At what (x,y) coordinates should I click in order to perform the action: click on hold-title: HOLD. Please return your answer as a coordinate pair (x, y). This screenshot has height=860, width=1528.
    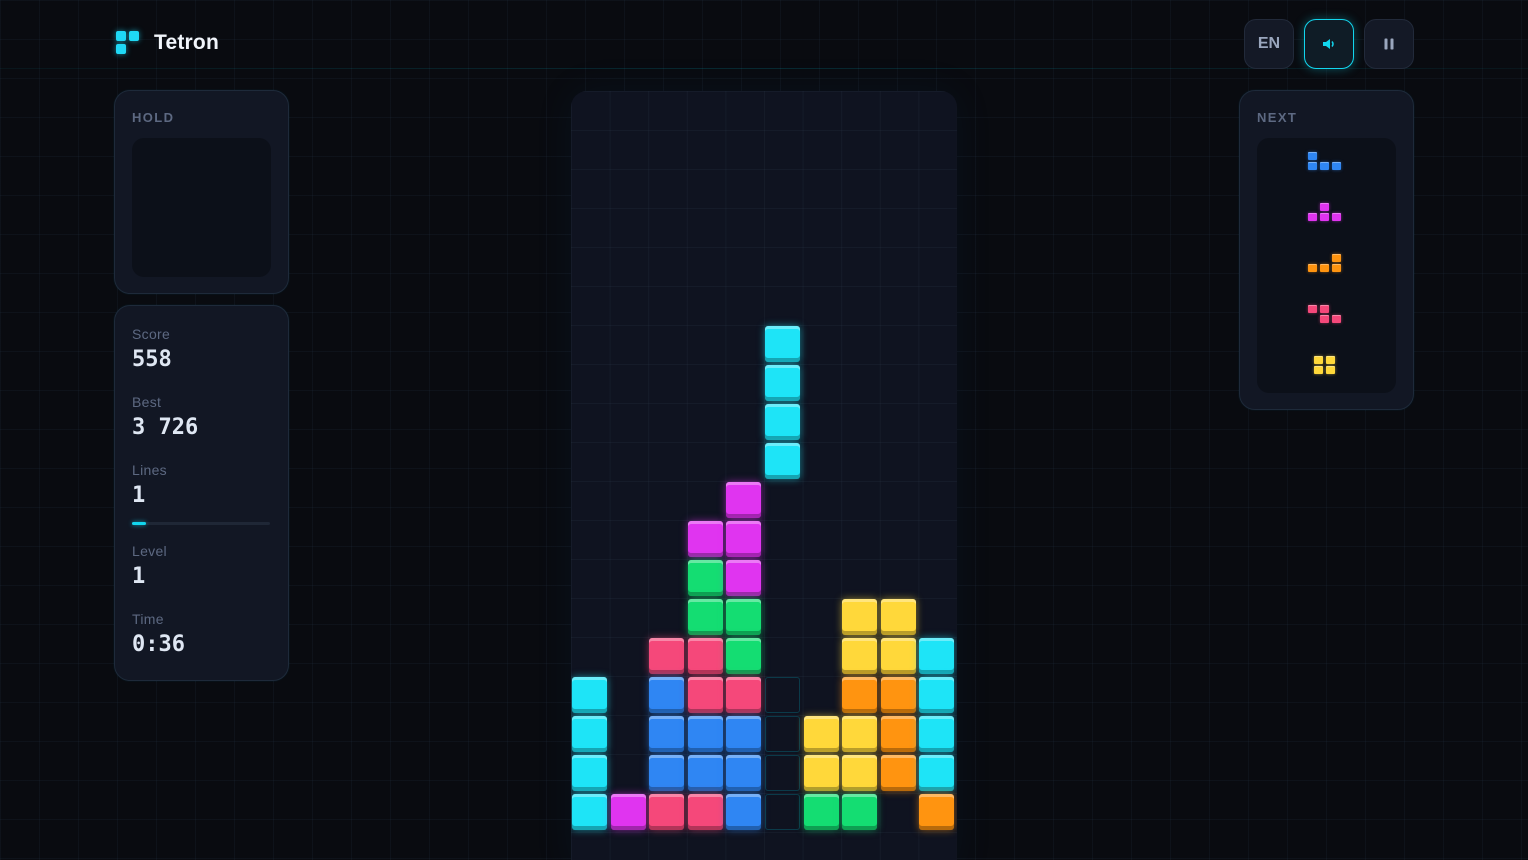
    Looking at the image, I should click on (153, 117).